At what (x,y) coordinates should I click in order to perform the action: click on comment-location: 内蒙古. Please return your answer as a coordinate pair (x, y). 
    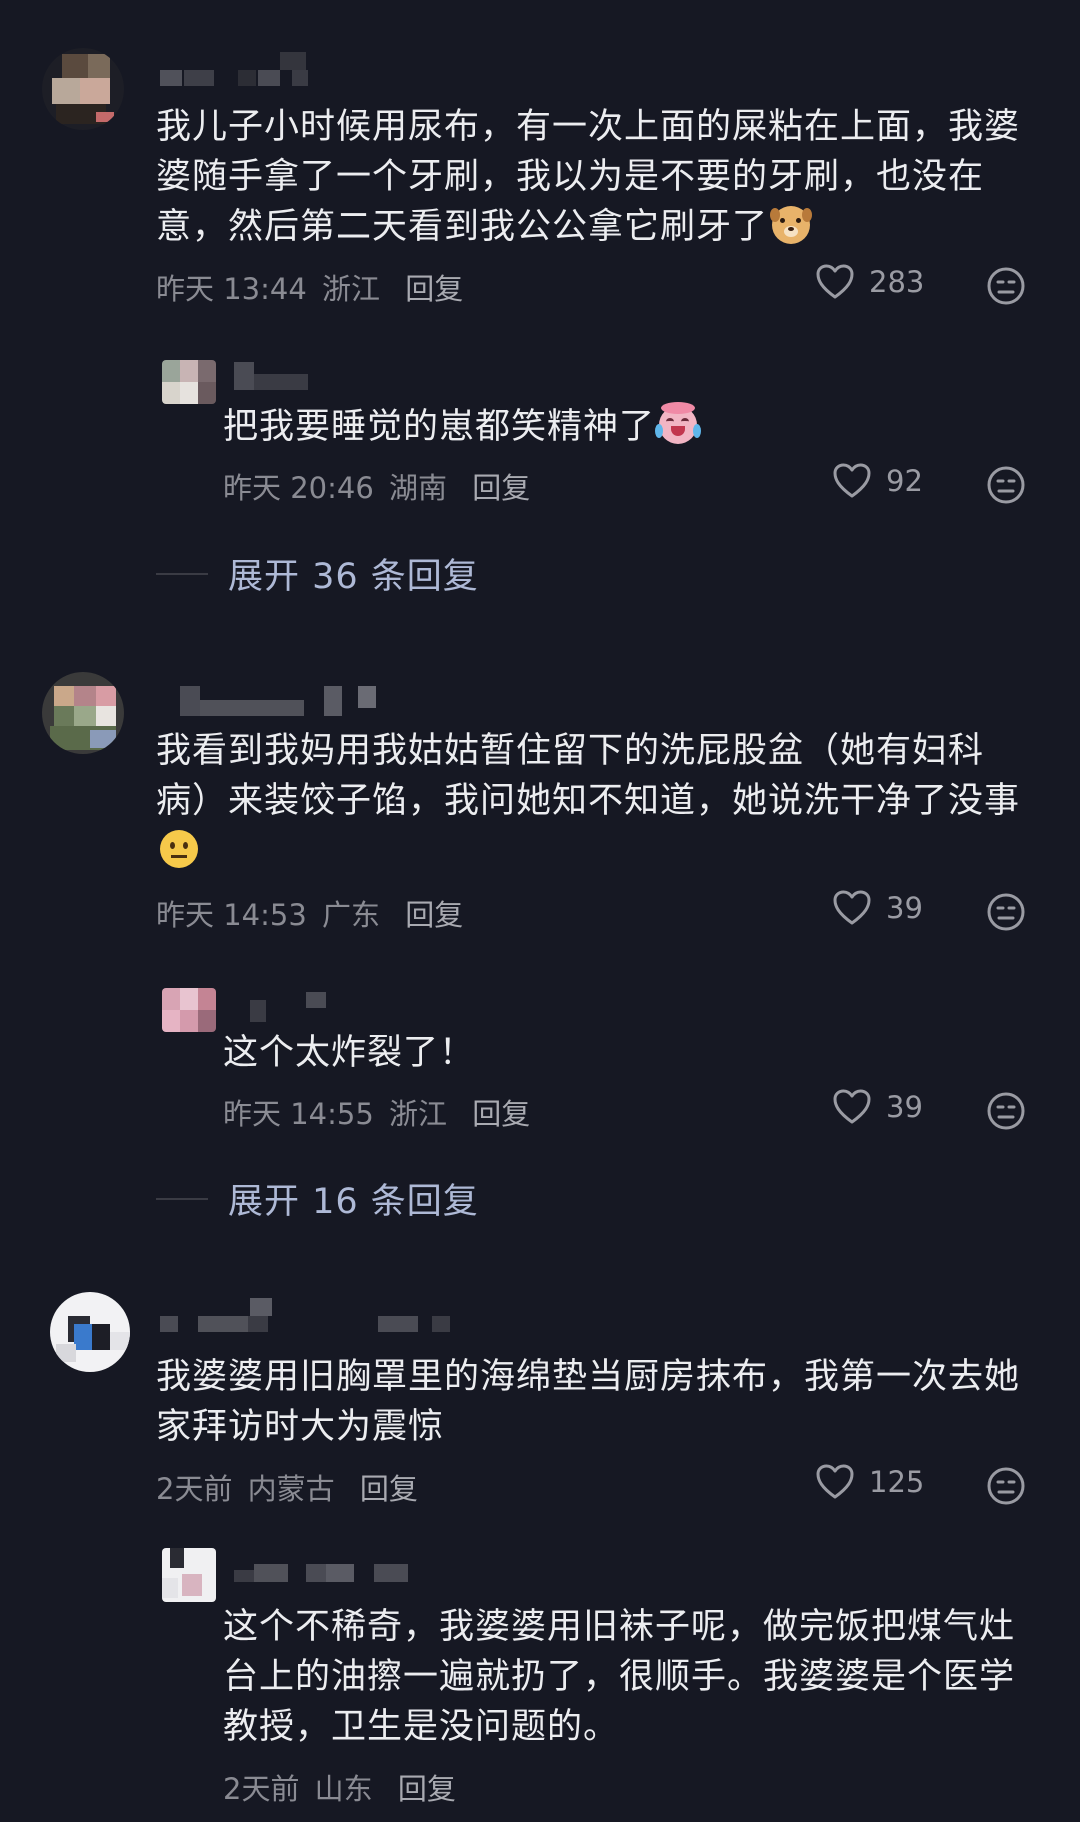
    Looking at the image, I should click on (291, 1489).